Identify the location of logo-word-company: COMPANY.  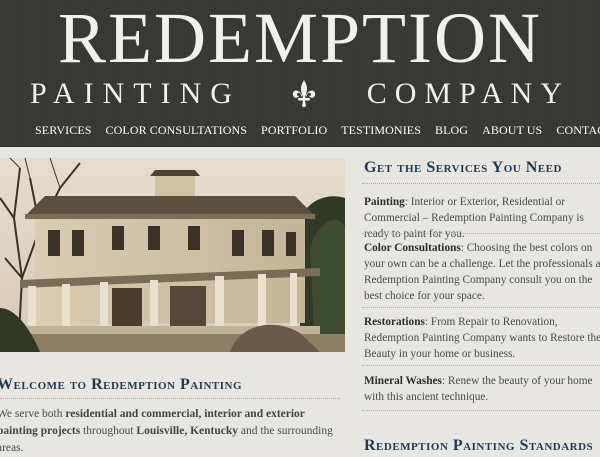
(468, 93).